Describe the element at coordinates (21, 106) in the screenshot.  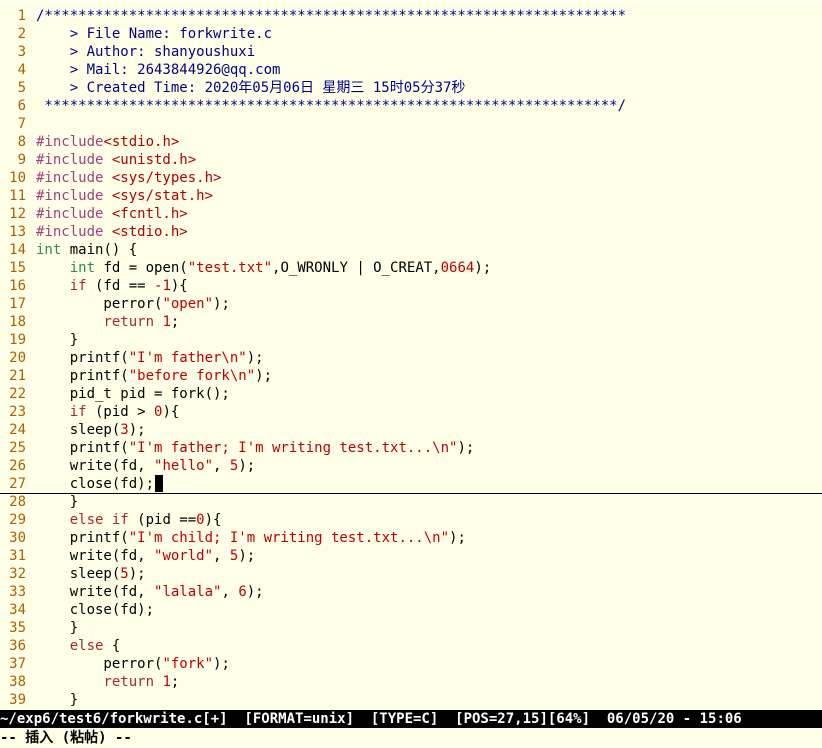
I see `line-number: 6` at that location.